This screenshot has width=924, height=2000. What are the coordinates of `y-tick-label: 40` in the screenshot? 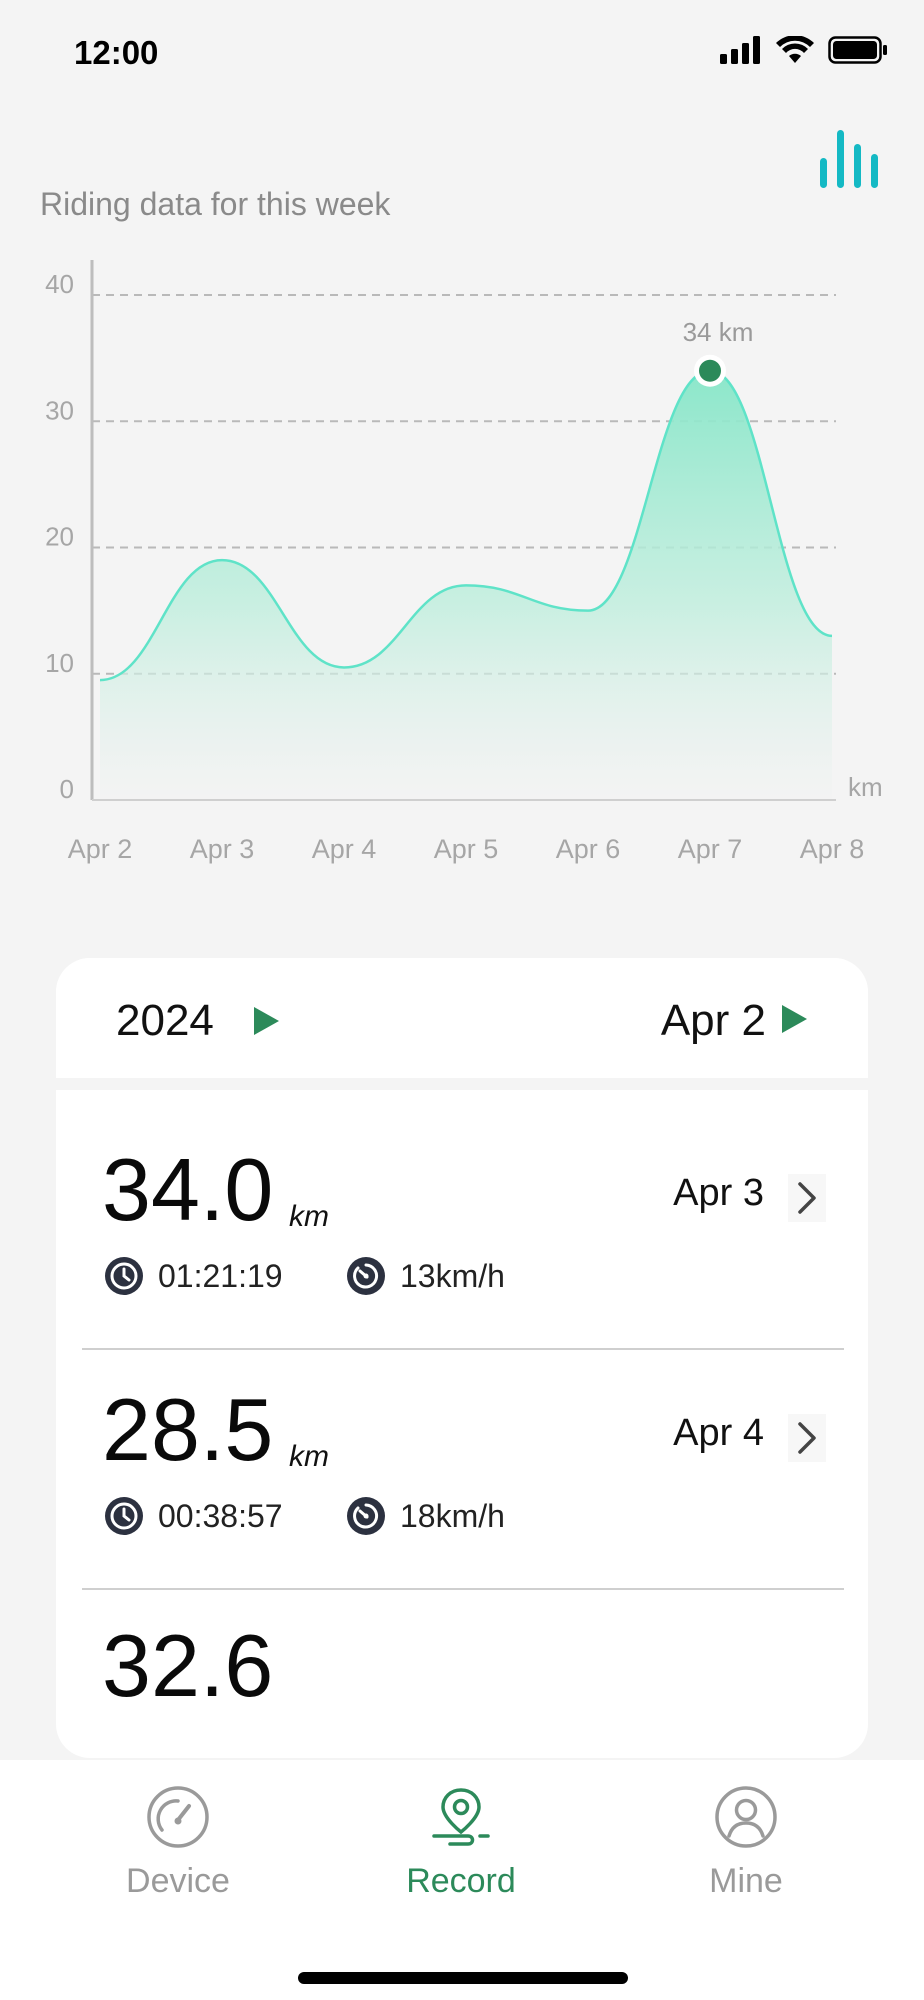 It's located at (59, 284).